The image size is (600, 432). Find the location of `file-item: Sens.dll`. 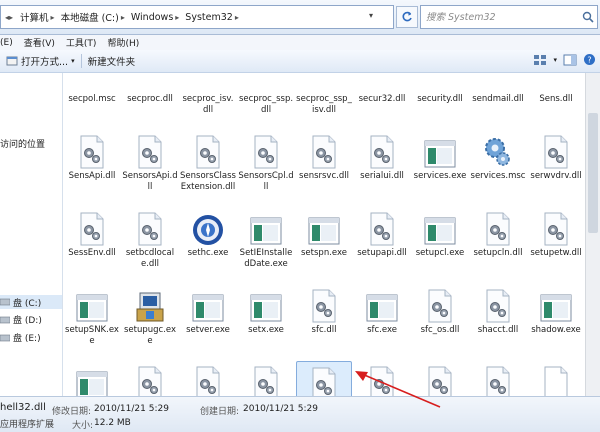

file-item: Sens.dll is located at coordinates (556, 101).